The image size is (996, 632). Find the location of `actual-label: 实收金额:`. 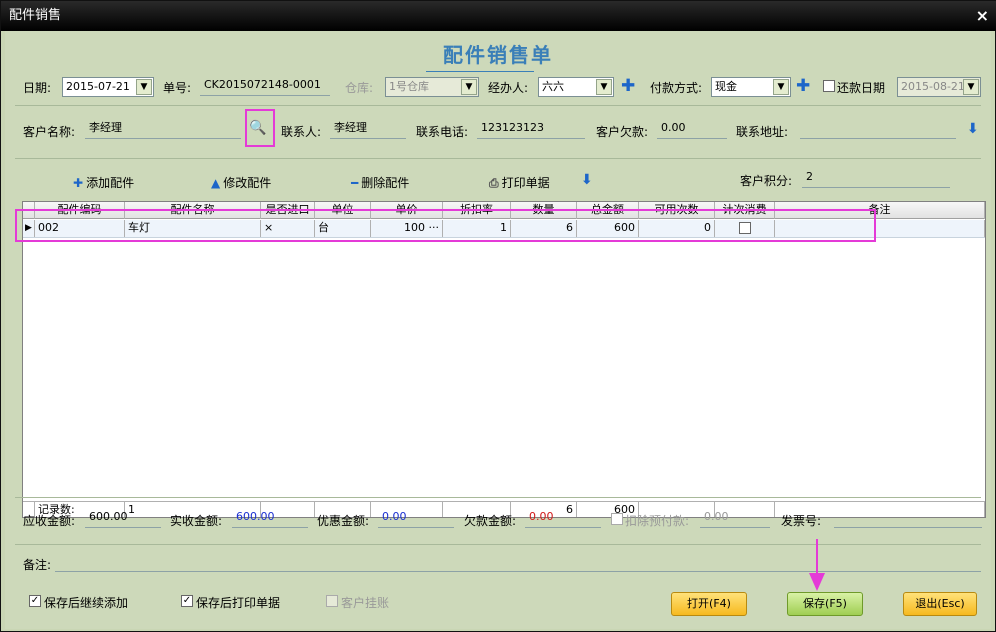

actual-label: 实收金额: is located at coordinates (196, 521).